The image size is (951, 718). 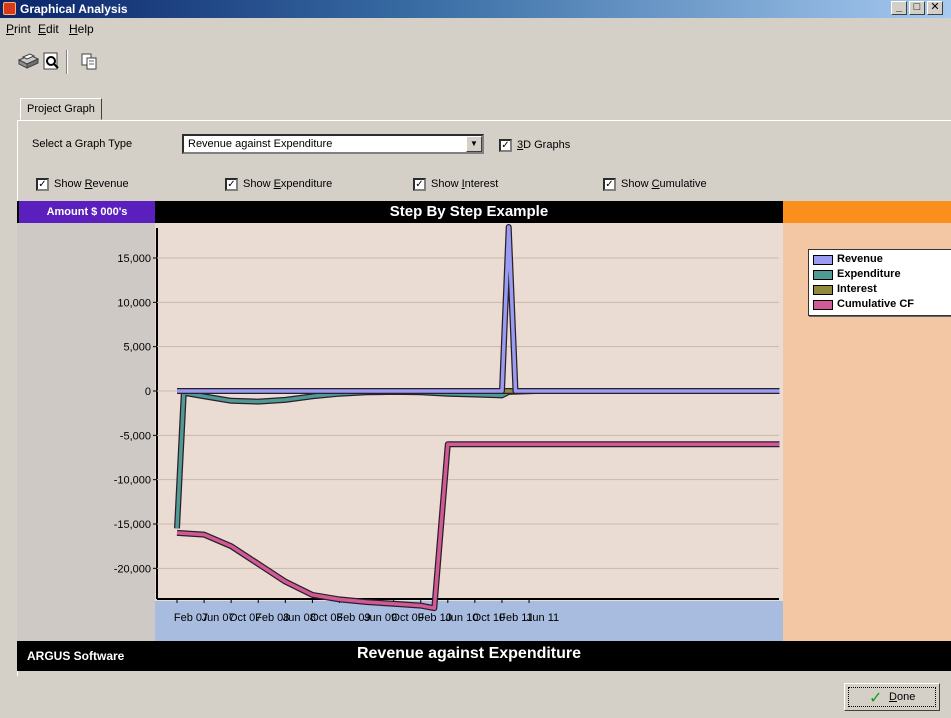 I want to click on minimize-button: _, so click(x=899, y=8).